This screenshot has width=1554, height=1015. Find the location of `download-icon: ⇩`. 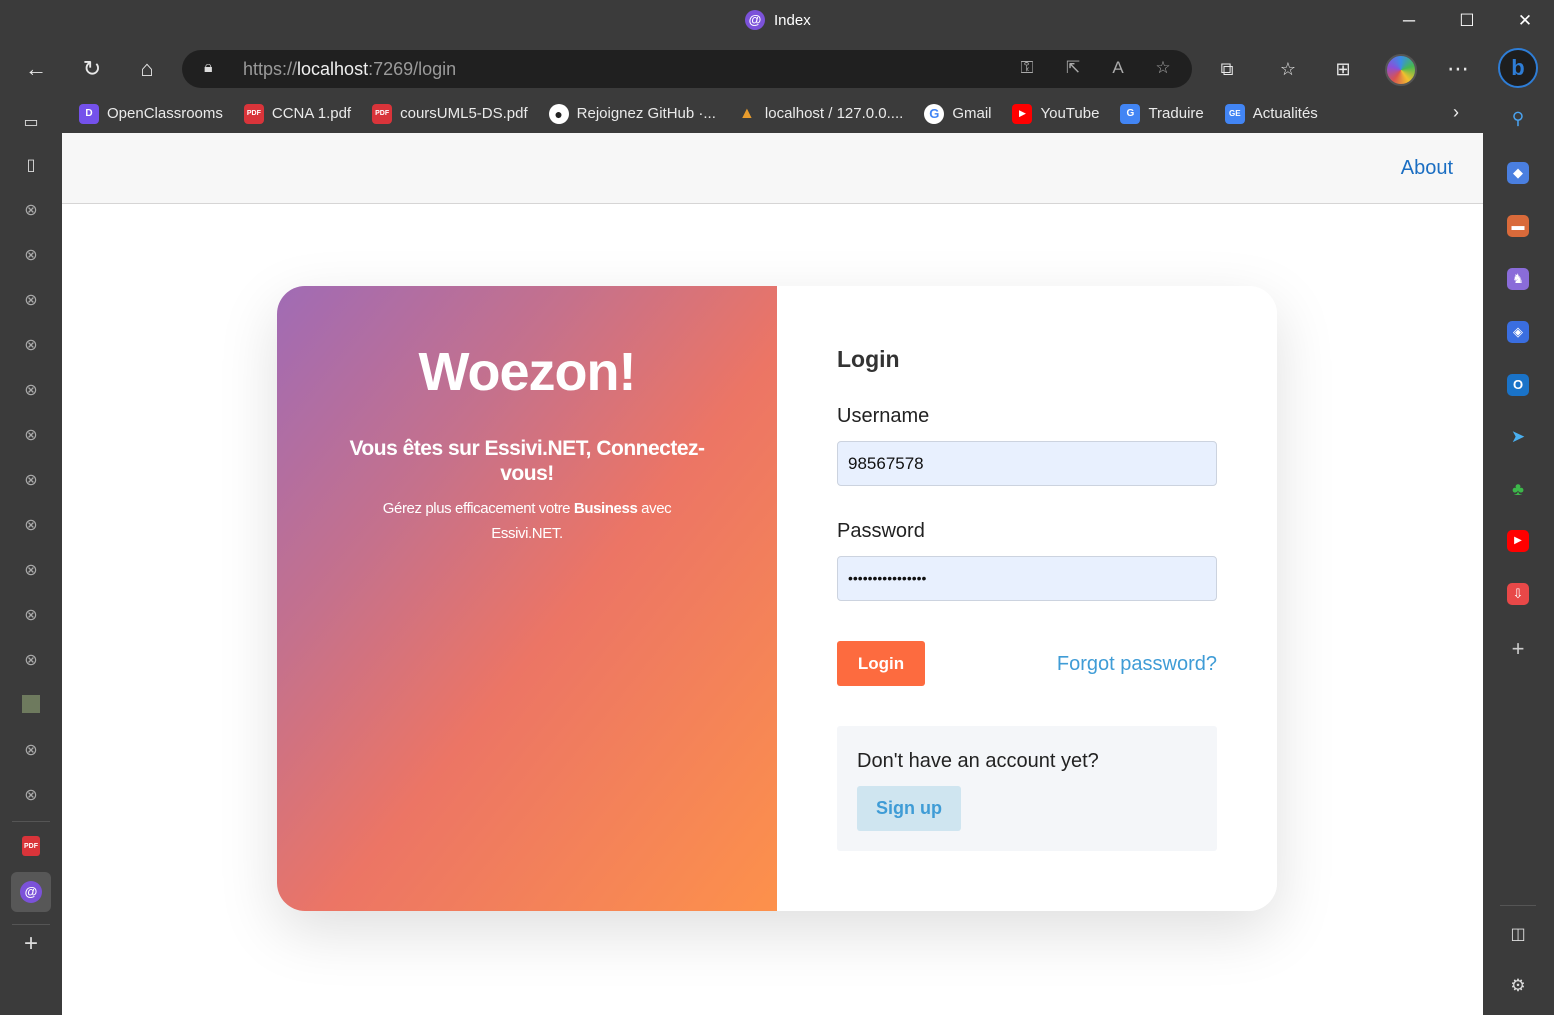

download-icon: ⇩ is located at coordinates (1518, 594).